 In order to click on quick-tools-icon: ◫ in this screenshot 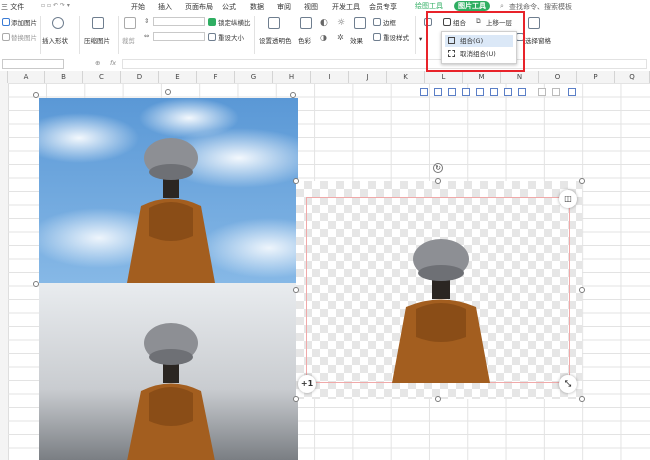, I will do `click(568, 199)`.